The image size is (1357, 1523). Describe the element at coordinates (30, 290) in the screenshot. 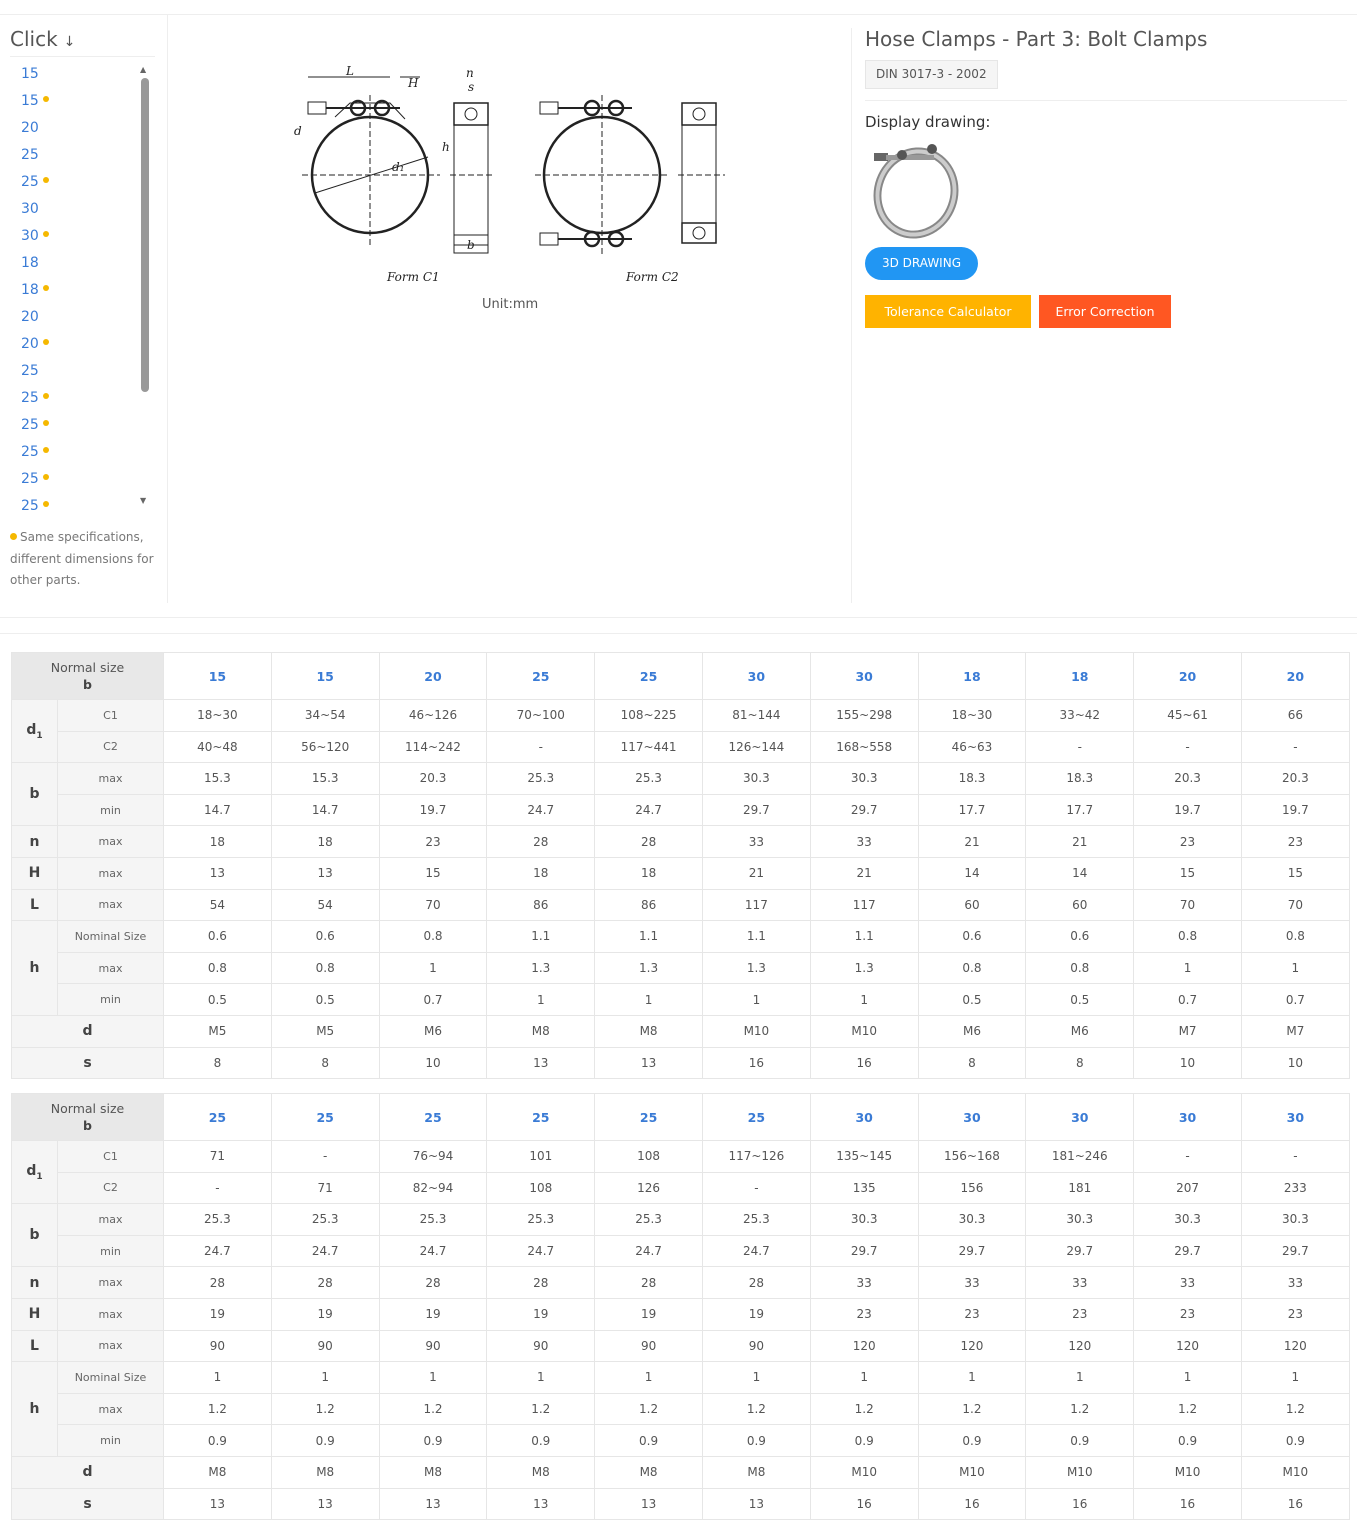

I see `size-label: 18` at that location.